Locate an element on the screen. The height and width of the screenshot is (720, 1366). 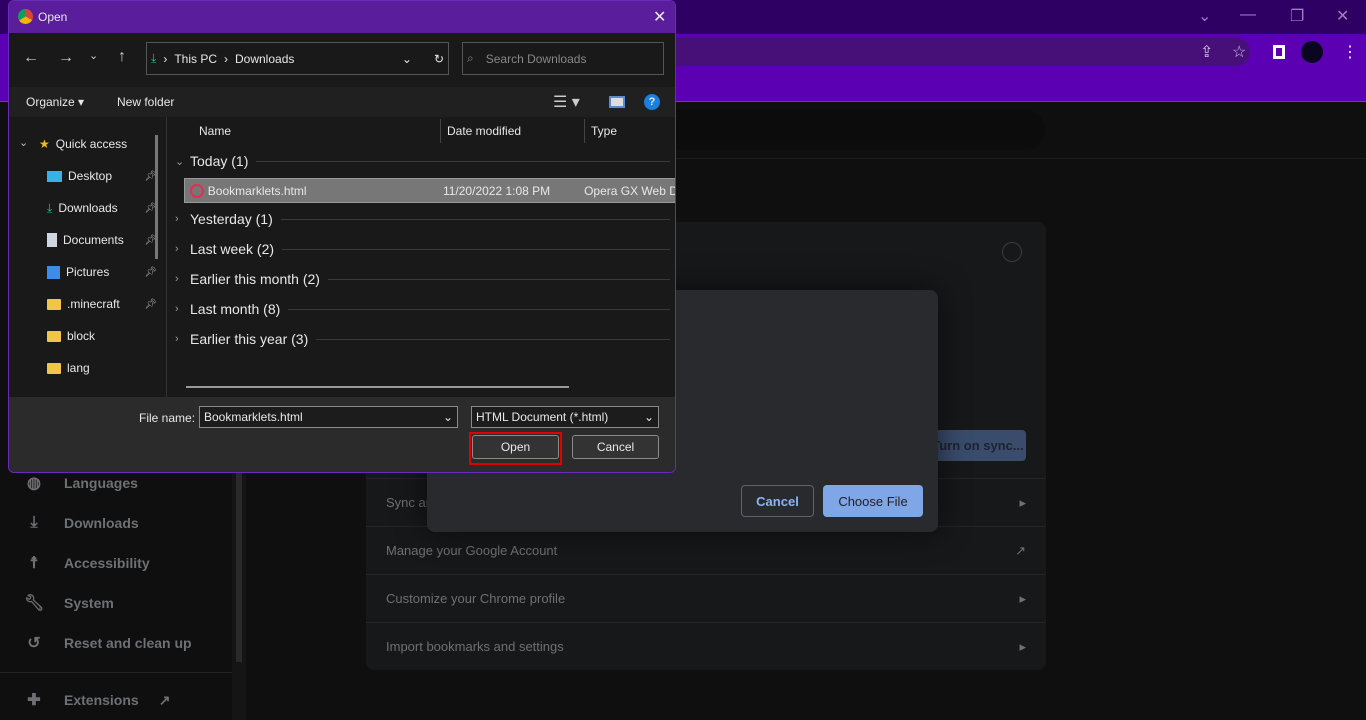
nav-item-minecraft: .minecraft 📌︎ is located at coordinates (102, 304).